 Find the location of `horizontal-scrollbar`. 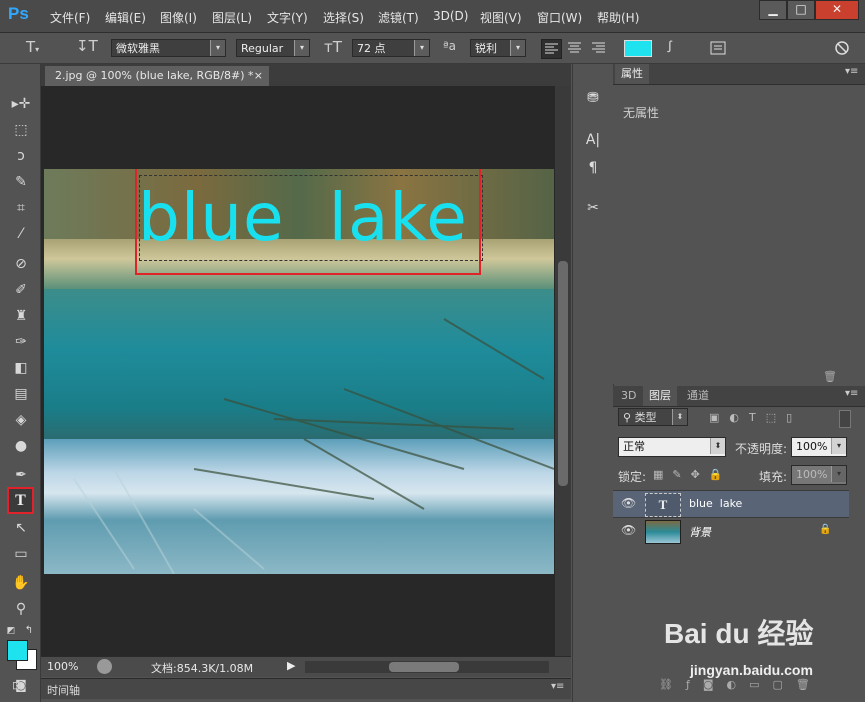

horizontal-scrollbar is located at coordinates (427, 667).